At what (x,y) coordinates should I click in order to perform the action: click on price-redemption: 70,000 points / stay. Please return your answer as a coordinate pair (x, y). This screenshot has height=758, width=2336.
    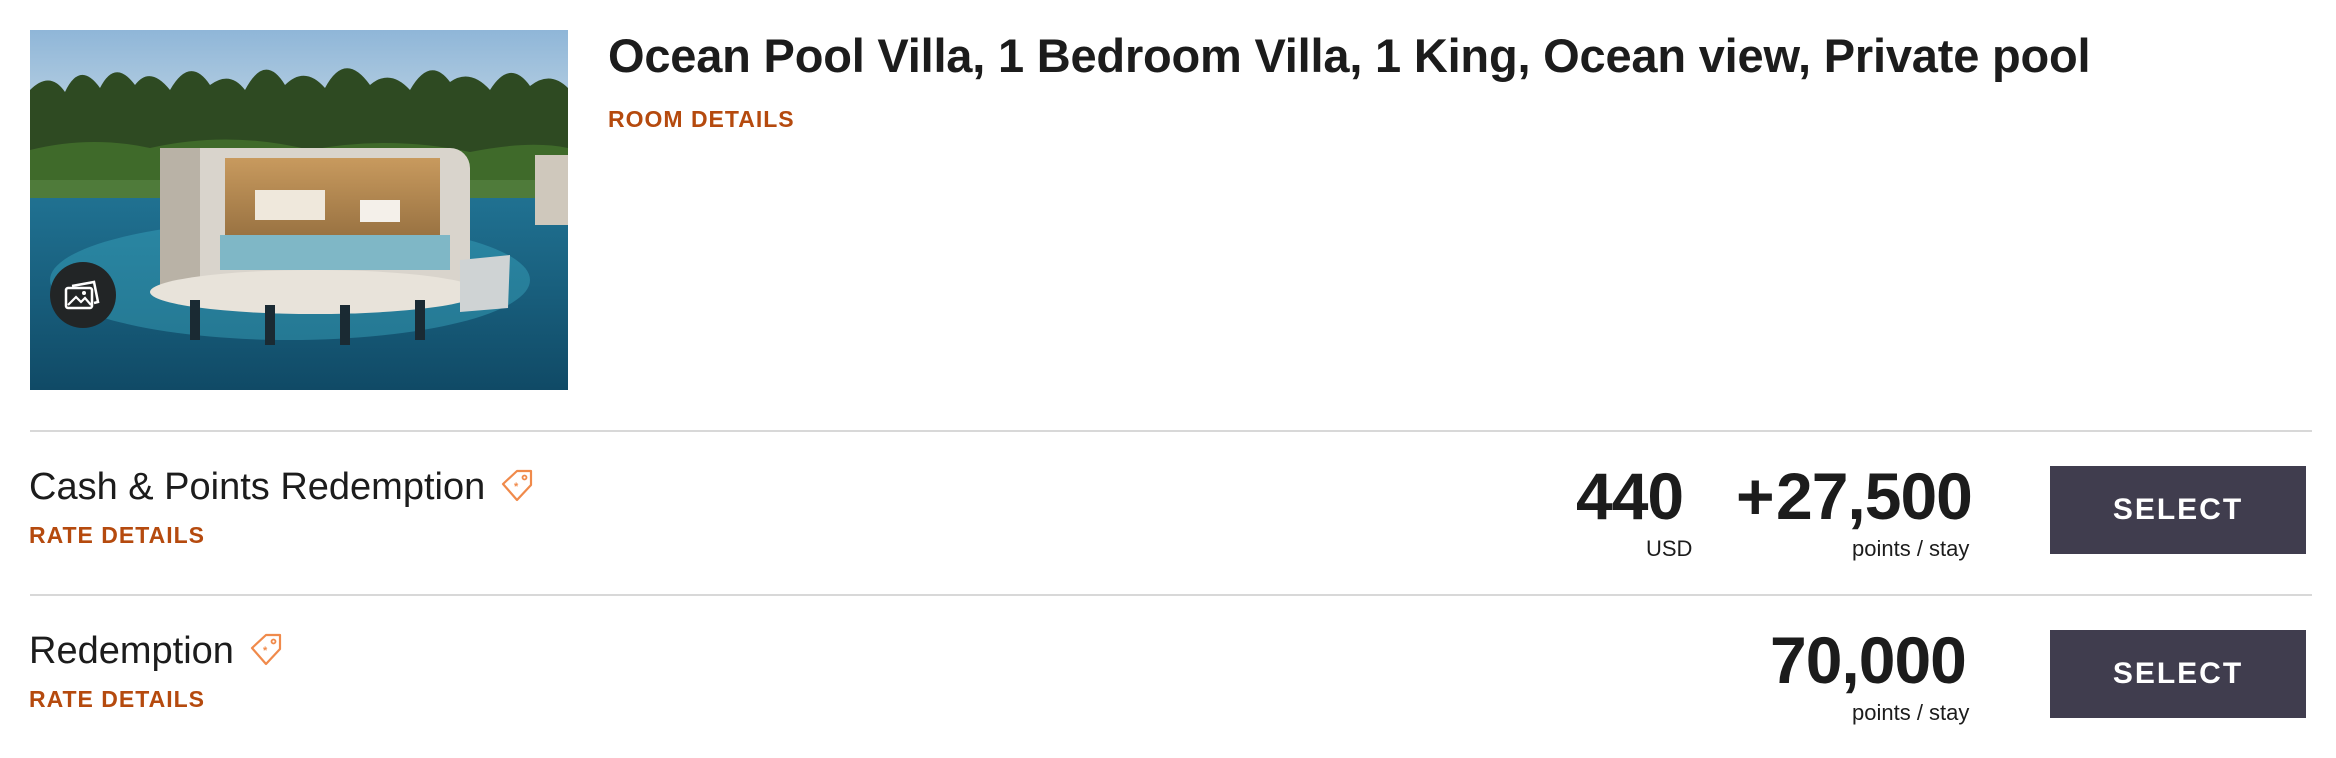
    Looking at the image, I should click on (1880, 679).